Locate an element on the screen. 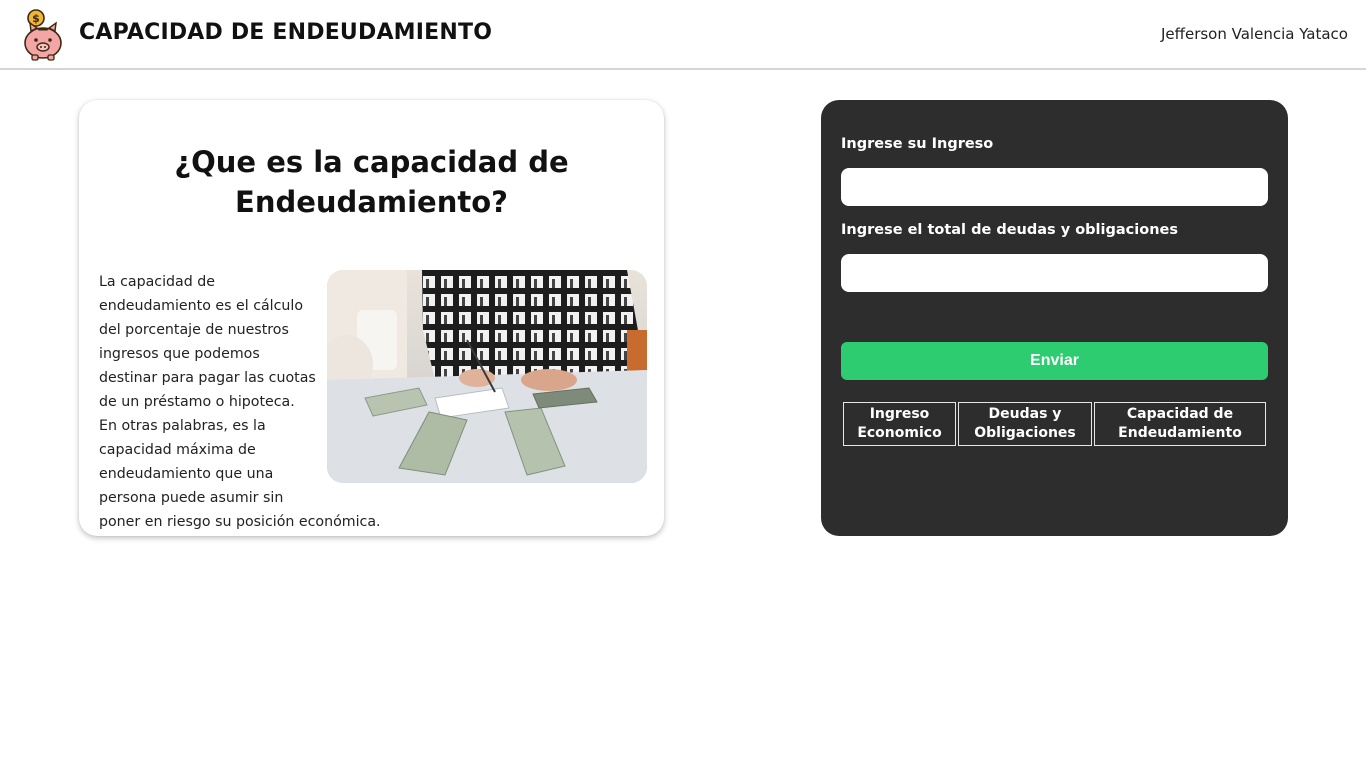 Image resolution: width=1366 pixels, height=768 pixels. photo-illustration is located at coordinates (487, 376).